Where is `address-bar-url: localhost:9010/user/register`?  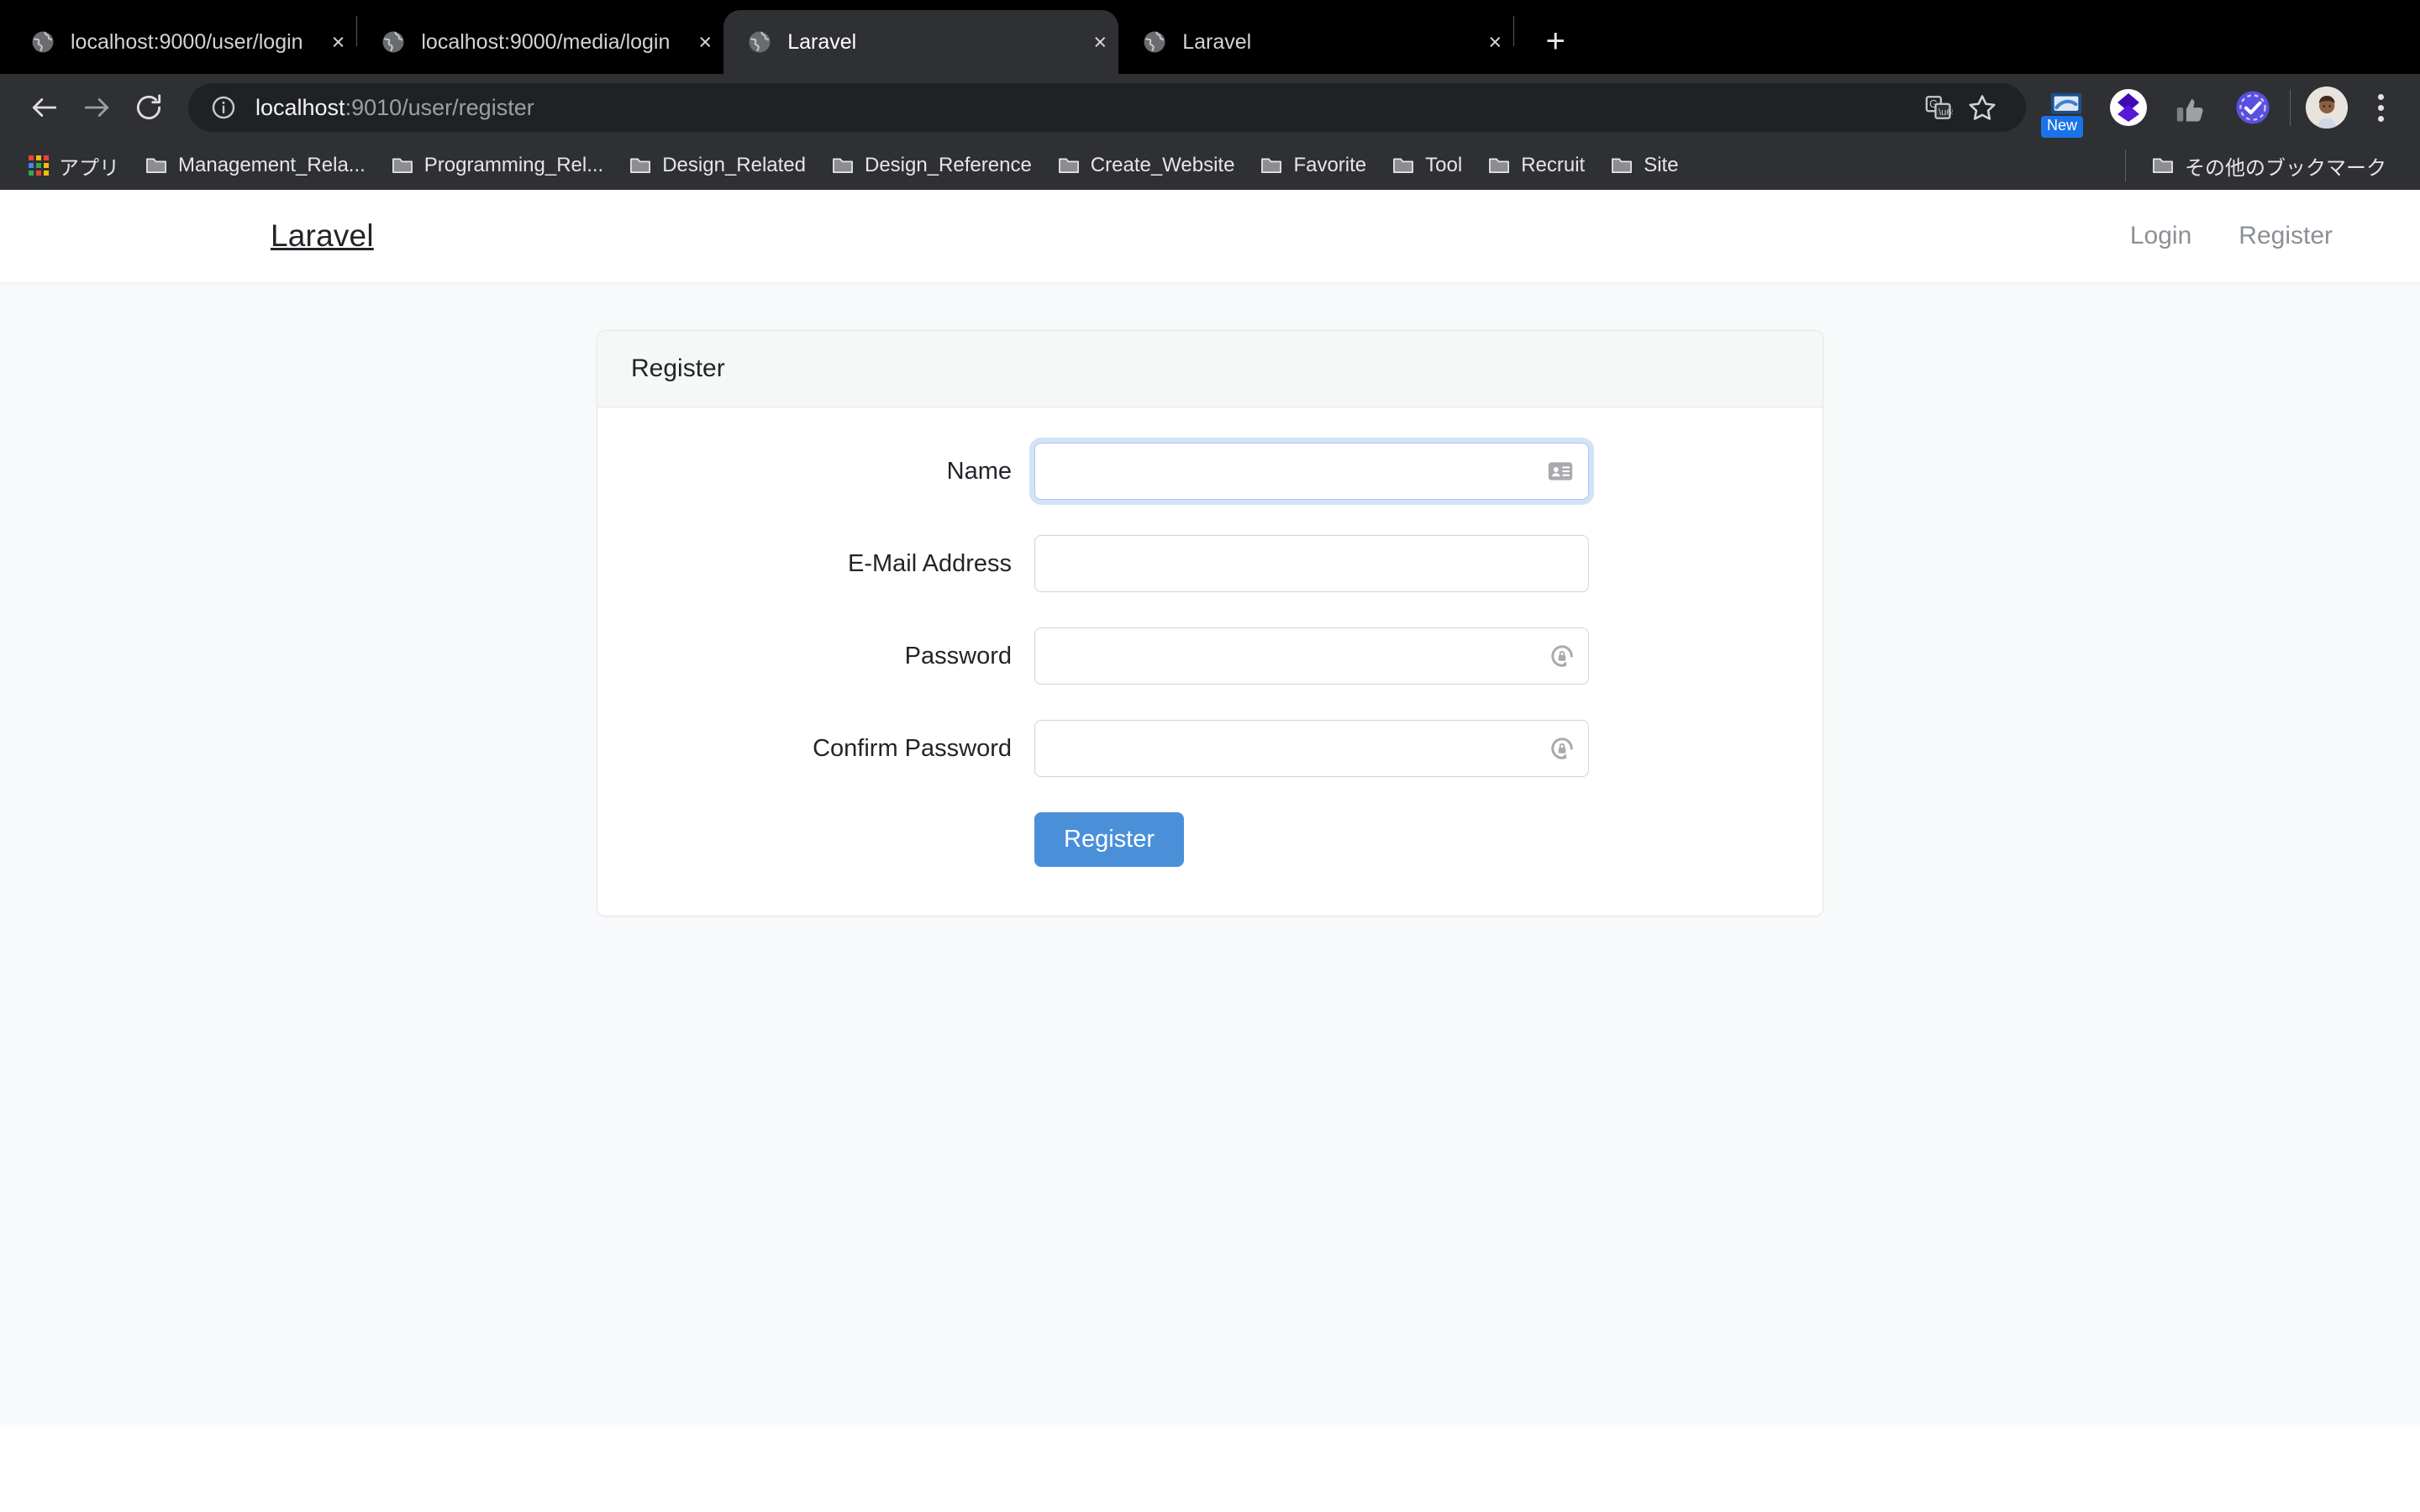
address-bar-url: localhost:9010/user/register is located at coordinates (394, 108).